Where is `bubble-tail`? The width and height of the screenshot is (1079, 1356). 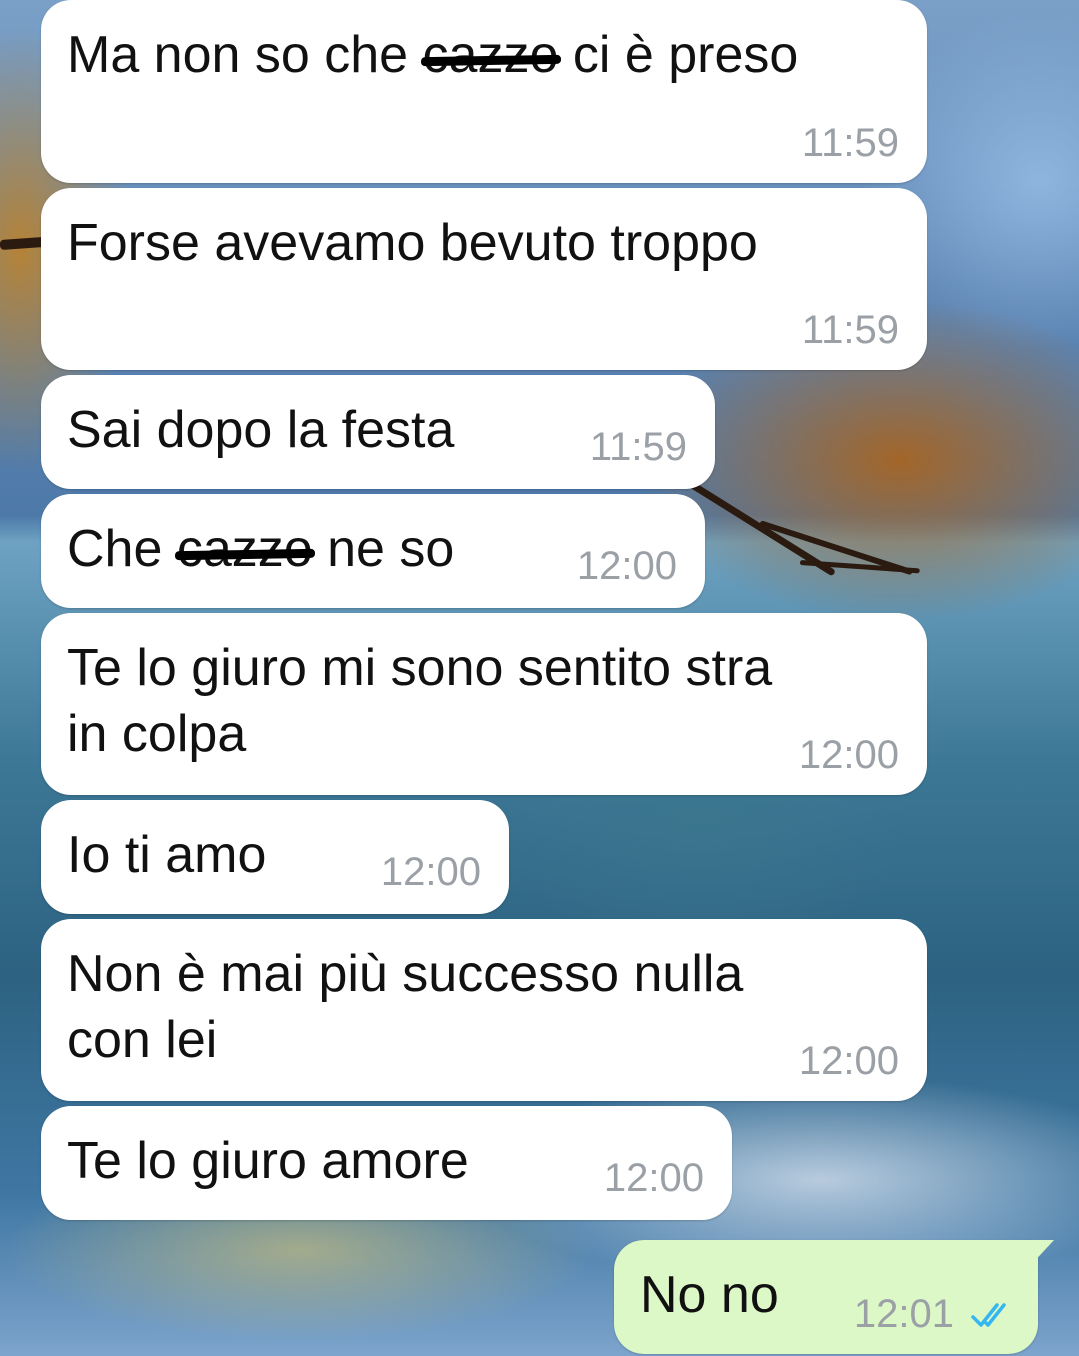
bubble-tail is located at coordinates (1042, 1253).